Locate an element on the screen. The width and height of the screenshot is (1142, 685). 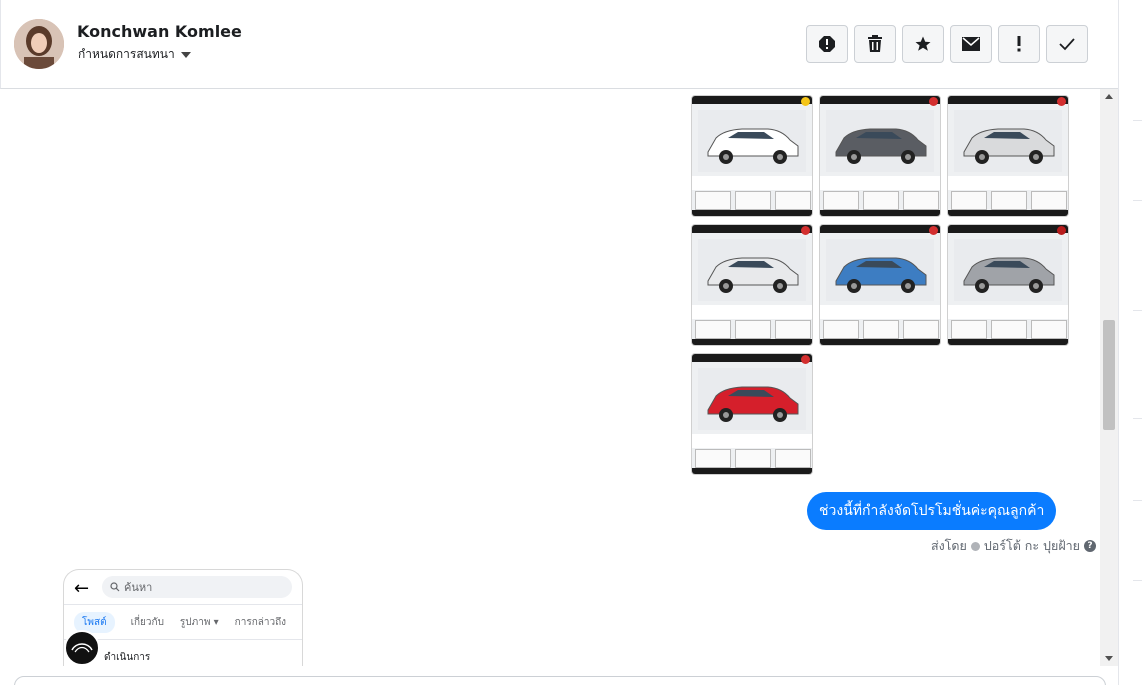
message-scrollbar is located at coordinates (1109, 377).